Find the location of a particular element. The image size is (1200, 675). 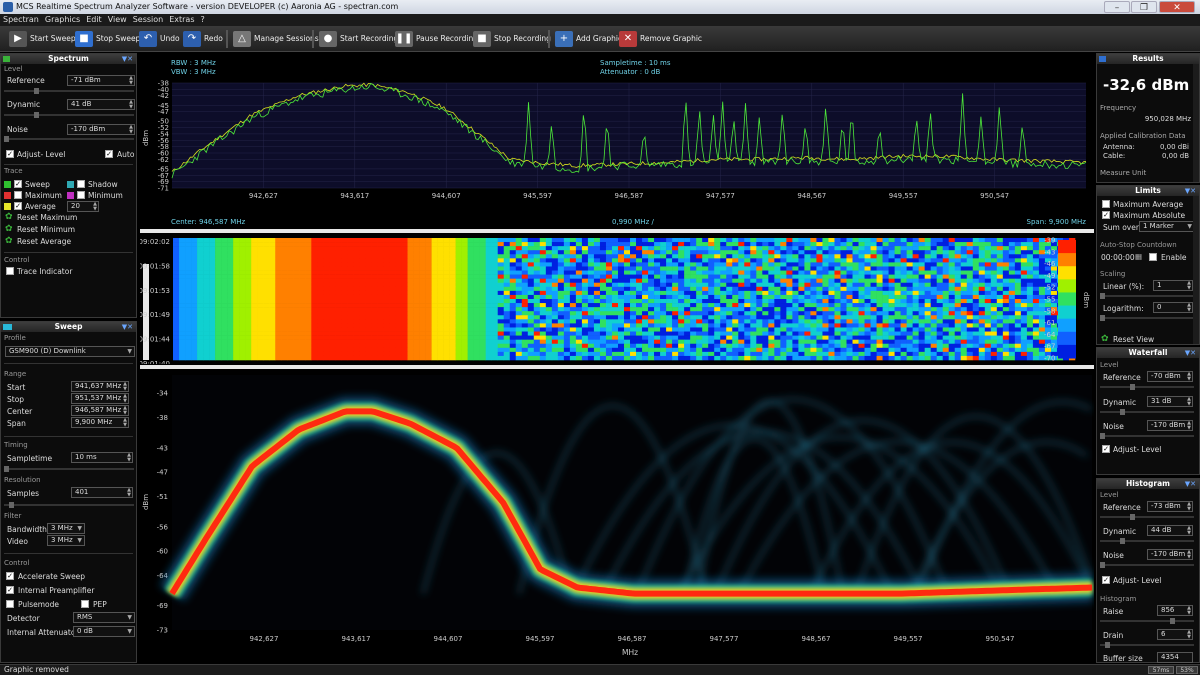

pulsemode-checkbox is located at coordinates (10, 604).